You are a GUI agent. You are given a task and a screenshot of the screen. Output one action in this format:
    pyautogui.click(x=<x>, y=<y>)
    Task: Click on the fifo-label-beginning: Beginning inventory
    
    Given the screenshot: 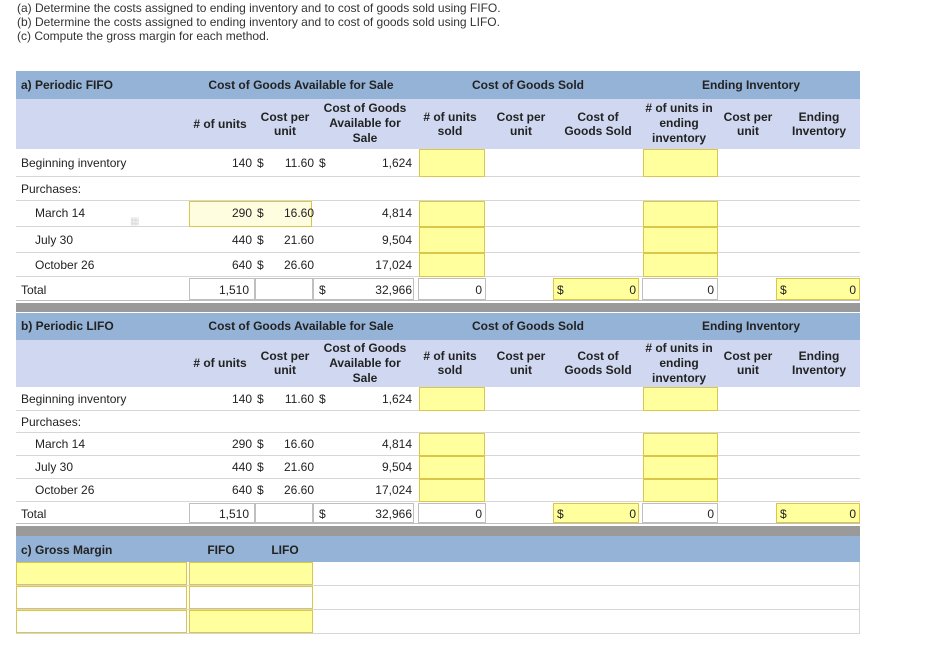 What is the action you would take?
    pyautogui.click(x=74, y=163)
    